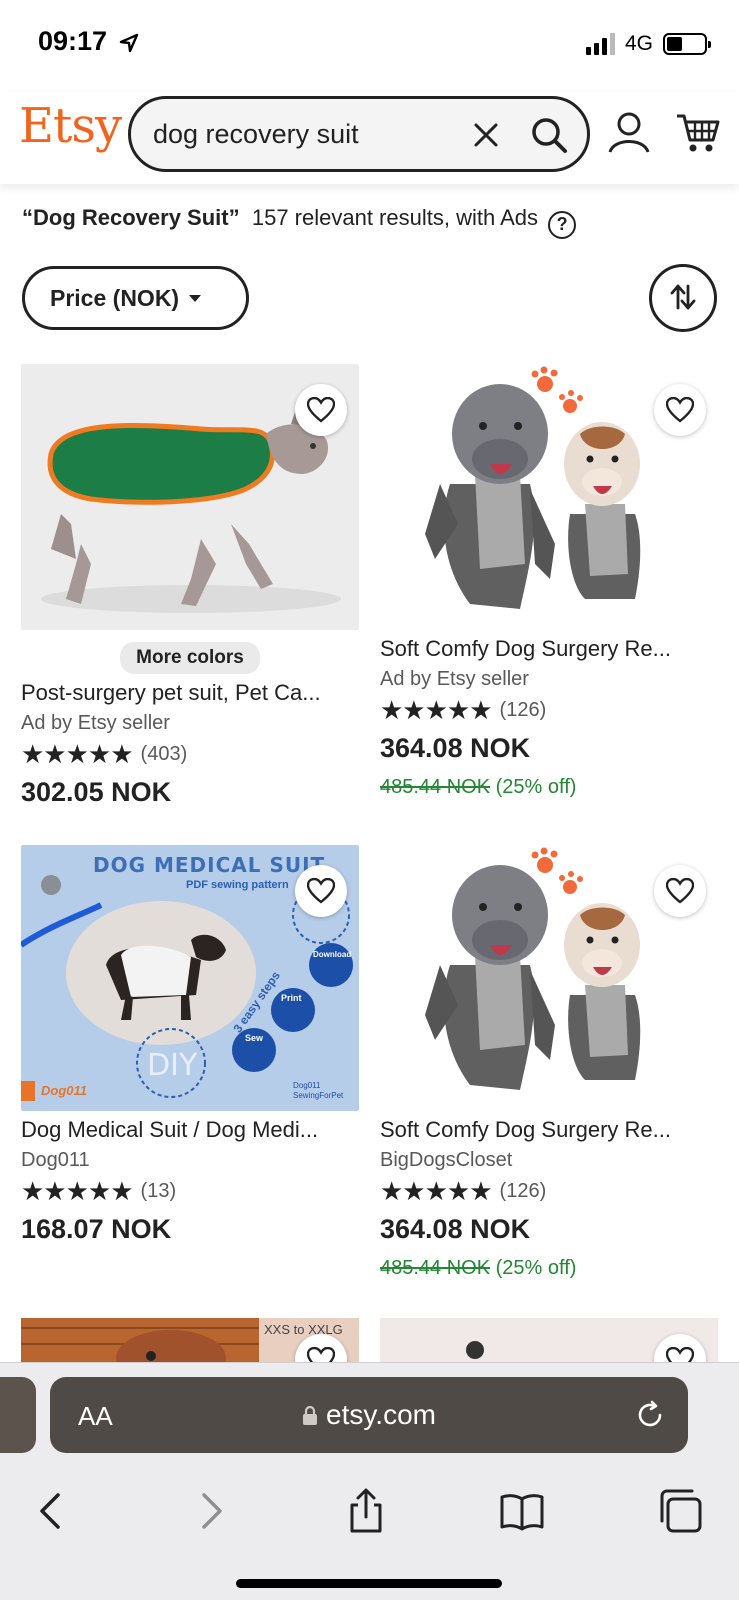 The height and width of the screenshot is (1600, 739). Describe the element at coordinates (70, 126) in the screenshot. I see `etsy-logo: Etsy` at that location.